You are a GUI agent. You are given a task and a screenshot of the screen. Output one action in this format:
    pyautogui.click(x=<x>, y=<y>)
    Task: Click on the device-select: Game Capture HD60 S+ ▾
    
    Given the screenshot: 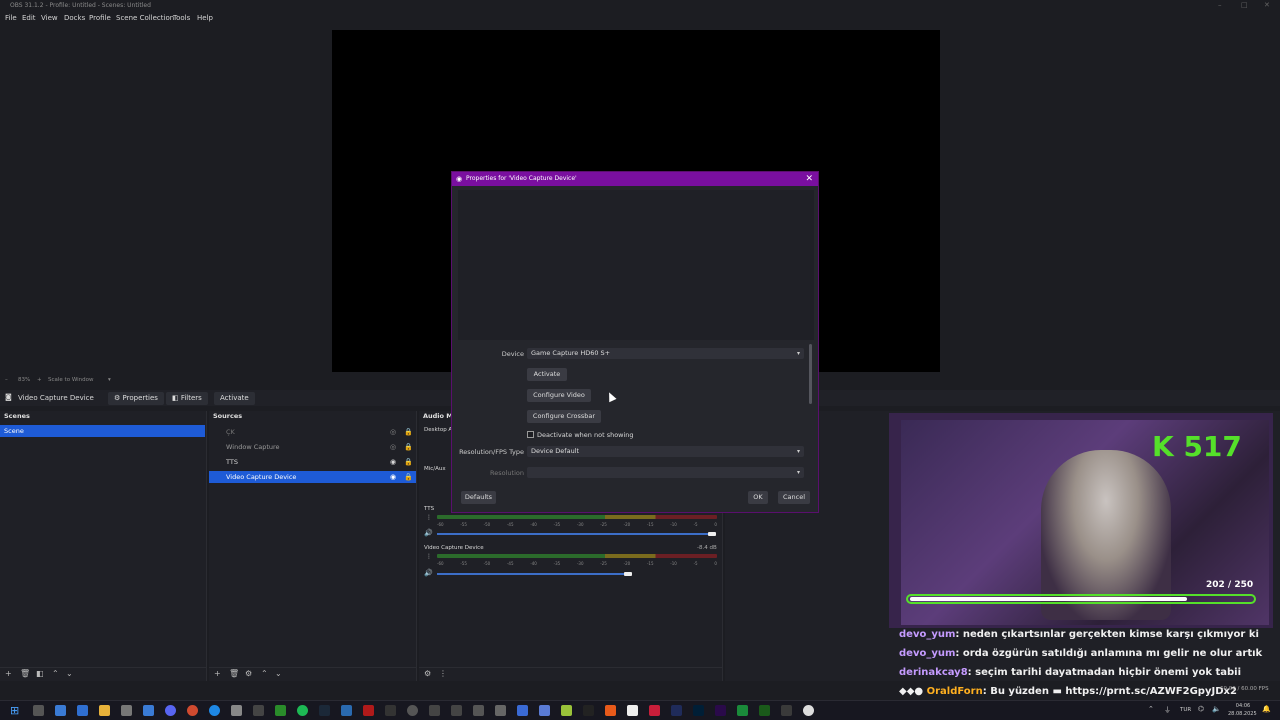 What is the action you would take?
    pyautogui.click(x=665, y=353)
    